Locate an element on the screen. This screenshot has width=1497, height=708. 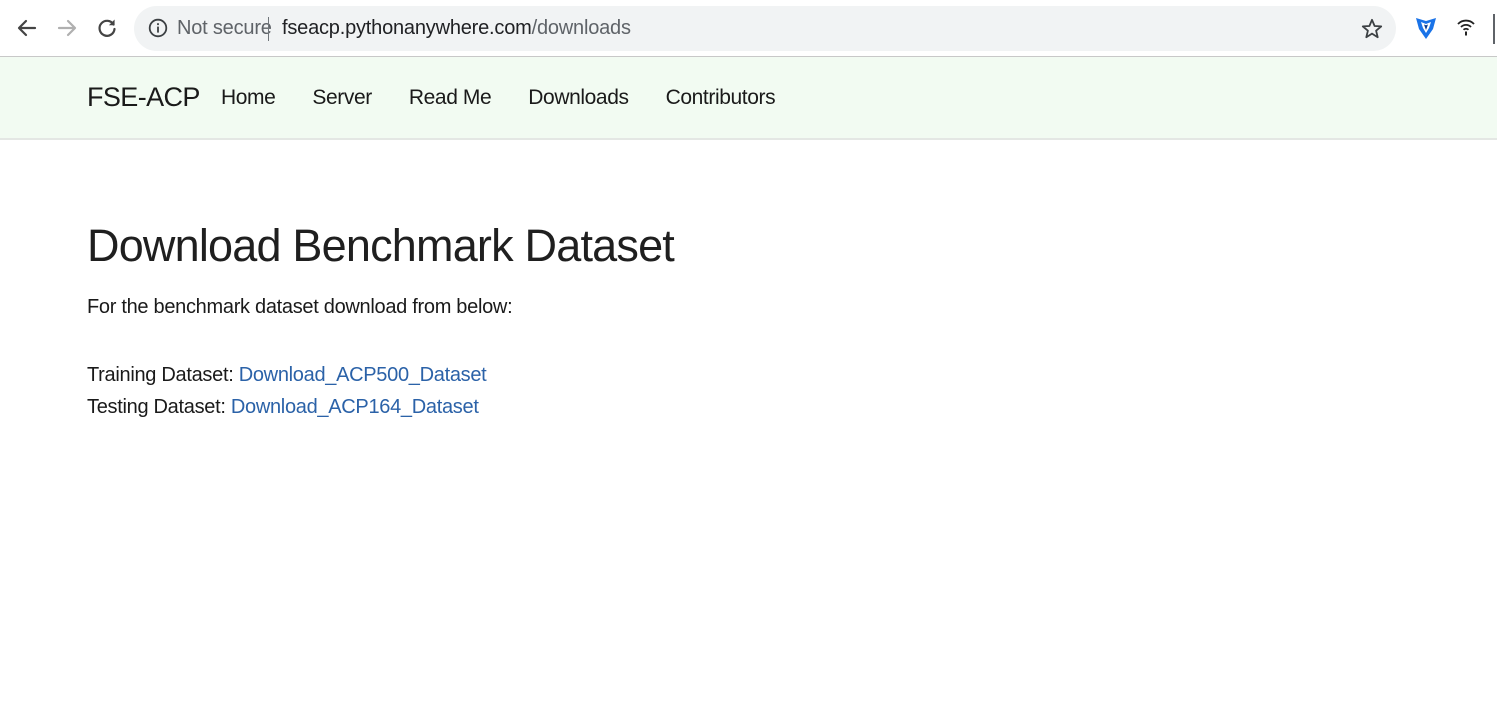
download-label: Testing Dataset: is located at coordinates (156, 407).